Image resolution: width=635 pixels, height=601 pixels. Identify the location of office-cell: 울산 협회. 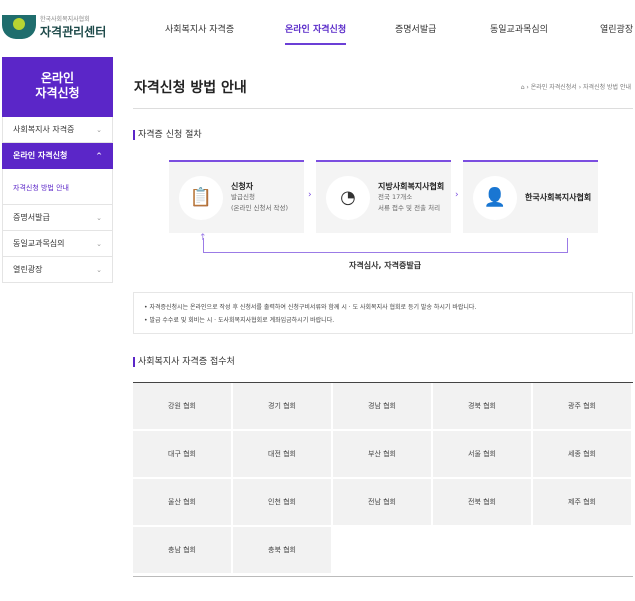
(183, 503).